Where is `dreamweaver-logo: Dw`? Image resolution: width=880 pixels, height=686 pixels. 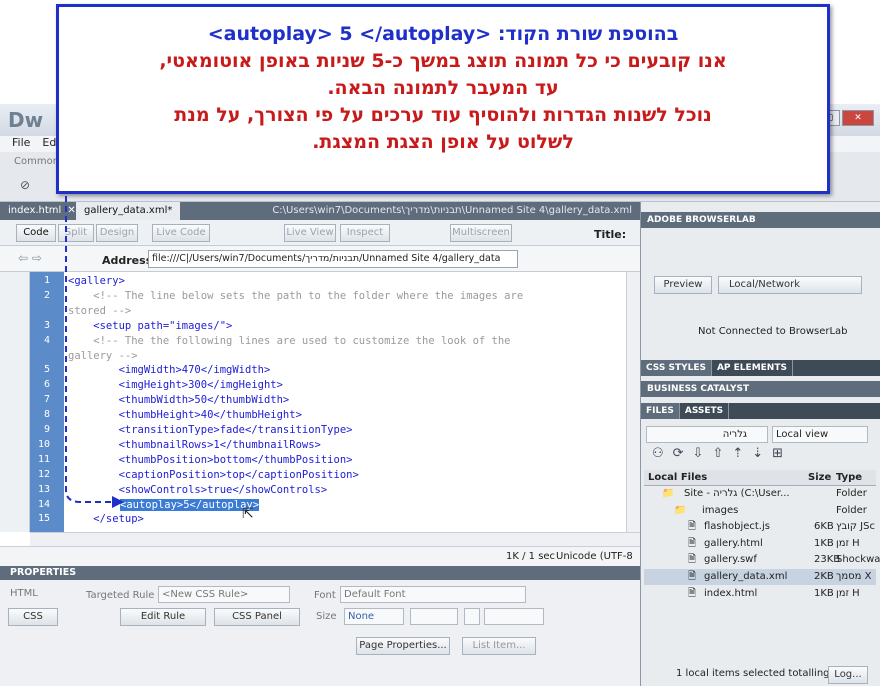
dreamweaver-logo: Dw is located at coordinates (26, 120).